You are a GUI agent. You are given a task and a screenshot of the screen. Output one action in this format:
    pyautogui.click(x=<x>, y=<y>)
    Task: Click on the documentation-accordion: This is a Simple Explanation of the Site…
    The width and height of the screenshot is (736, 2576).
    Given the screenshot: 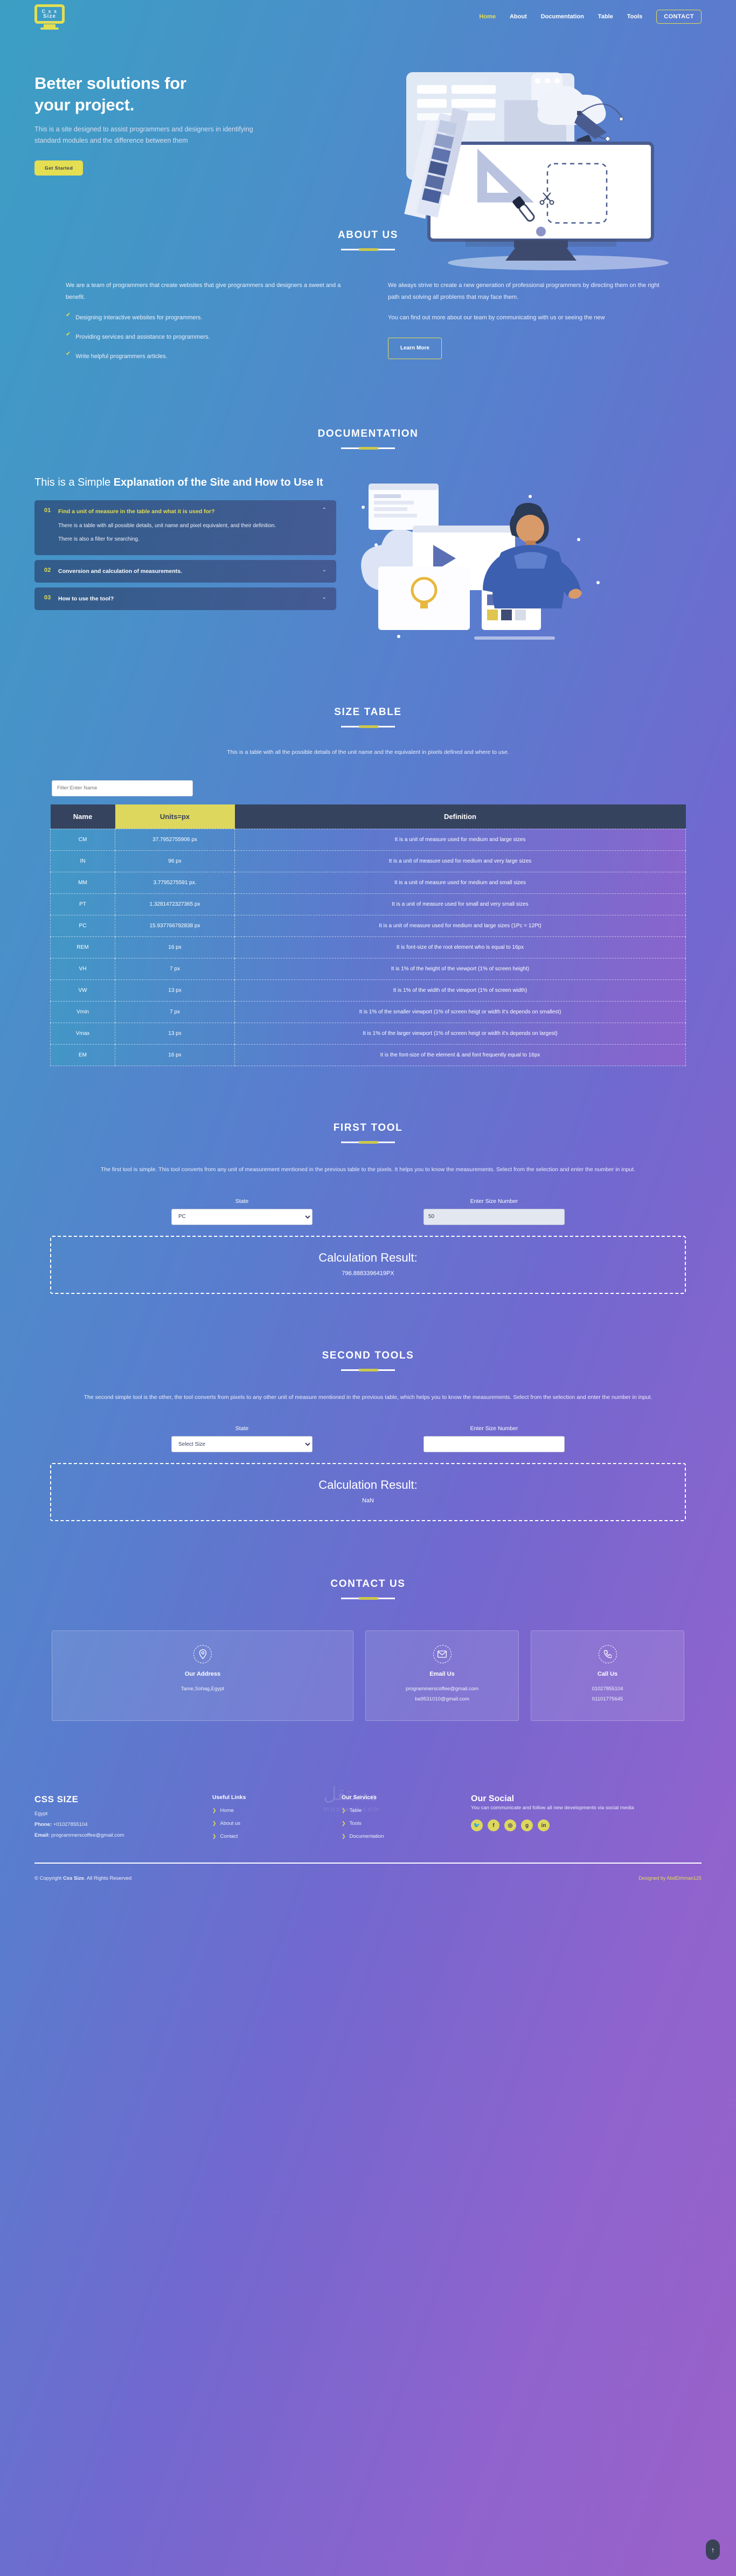 What is the action you would take?
    pyautogui.click(x=185, y=564)
    